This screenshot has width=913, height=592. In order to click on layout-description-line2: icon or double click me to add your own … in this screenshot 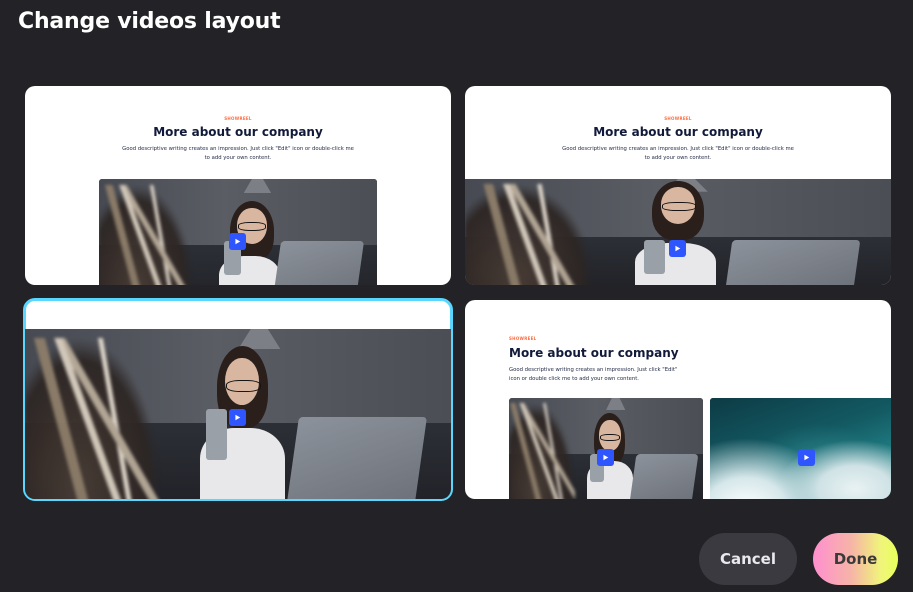, I will do `click(574, 379)`.